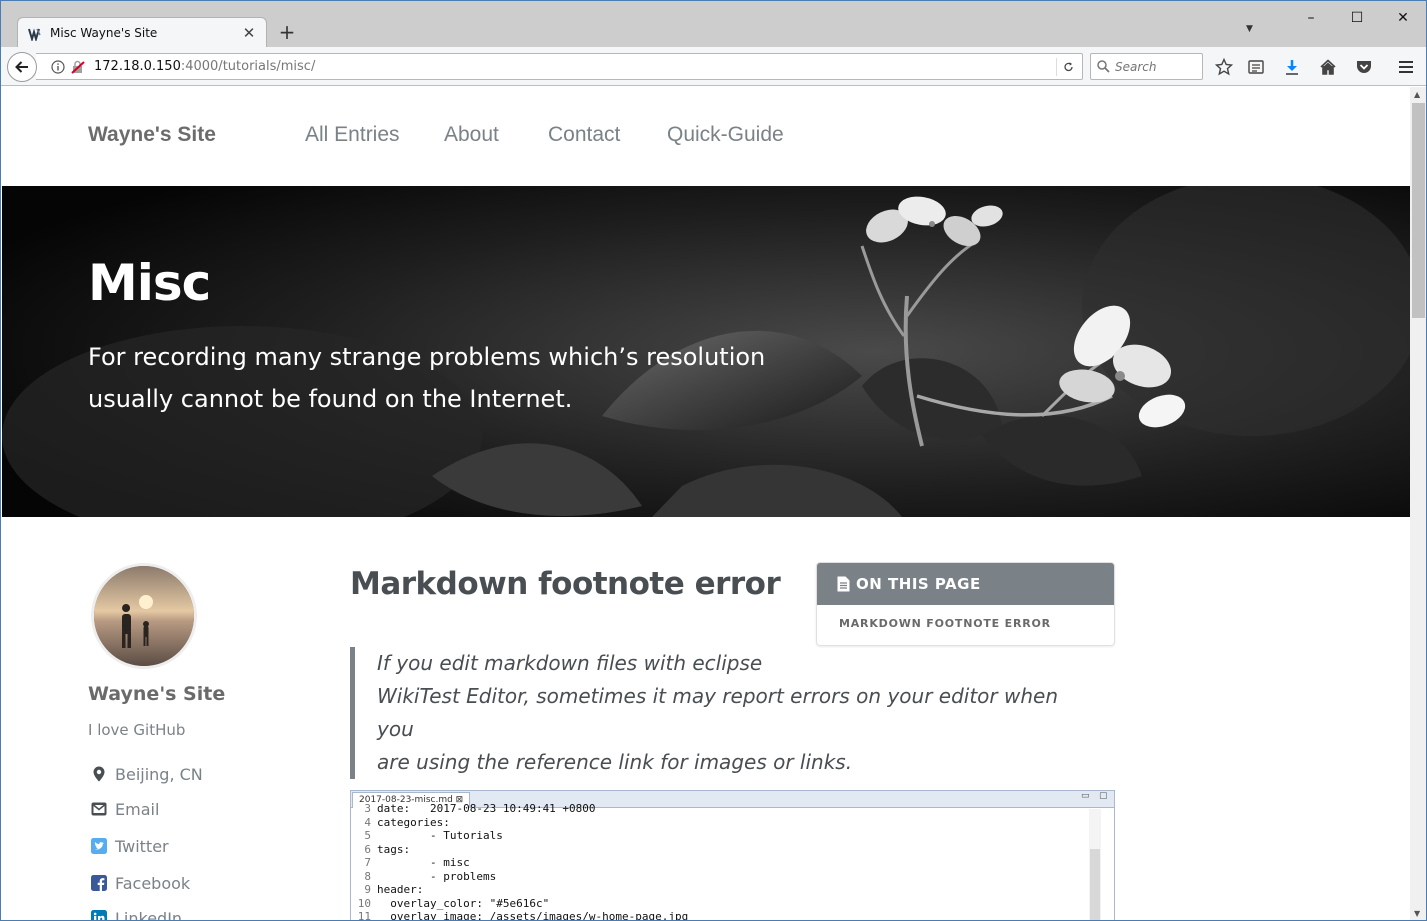 This screenshot has width=1427, height=921. I want to click on code-line: 7 - misc, so click(732, 863).